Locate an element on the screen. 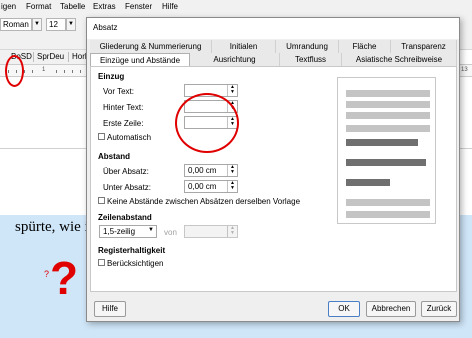 This screenshot has width=472, height=338. tab-gliederung: Gliederung & Nummerierung is located at coordinates (151, 46).